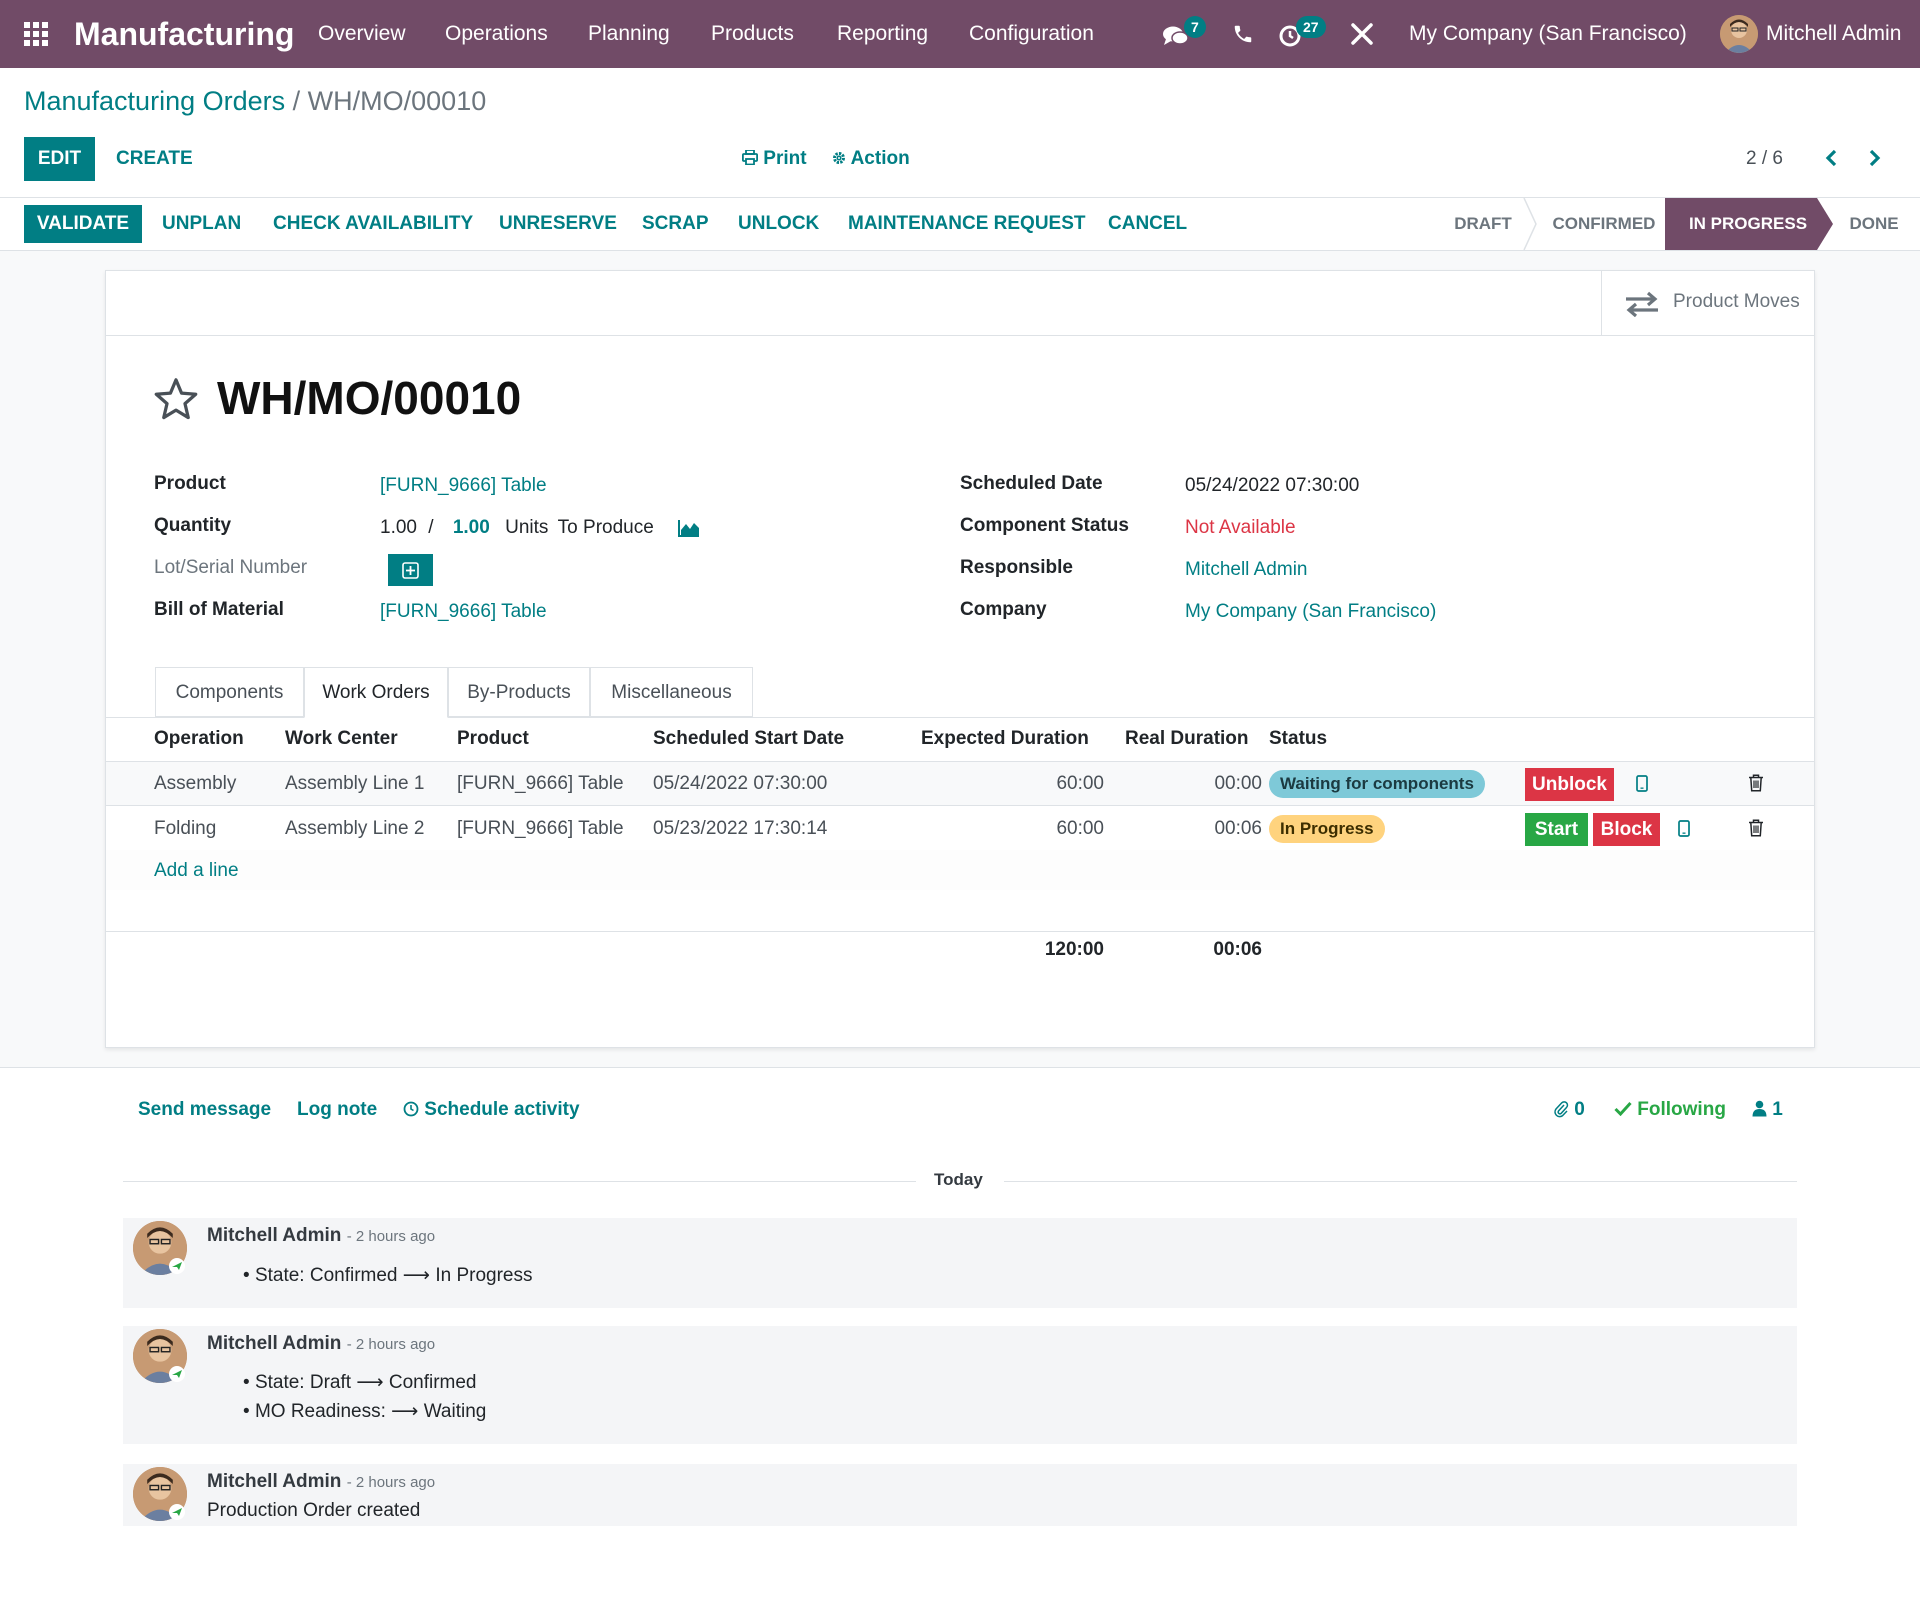 Image resolution: width=1920 pixels, height=1609 pixels. Describe the element at coordinates (314, 1510) in the screenshot. I see `message-body: Production Order created` at that location.